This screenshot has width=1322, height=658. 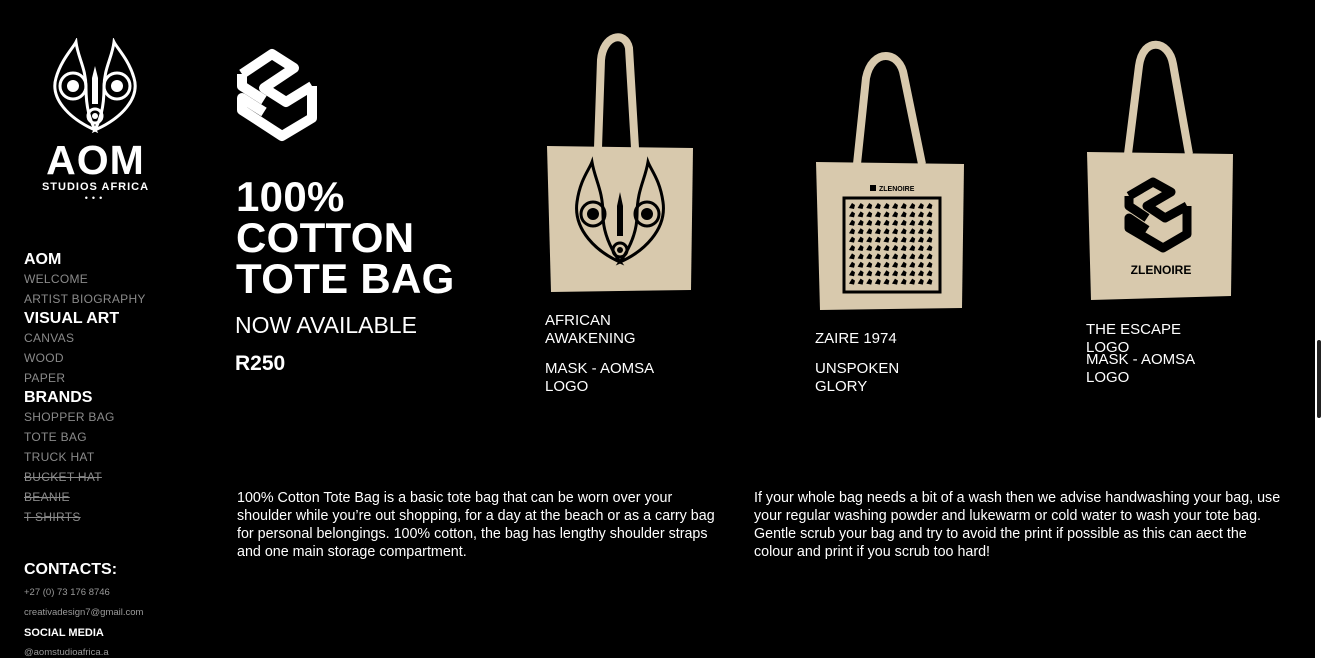 What do you see at coordinates (95, 160) in the screenshot?
I see `logo-title: AOM` at bounding box center [95, 160].